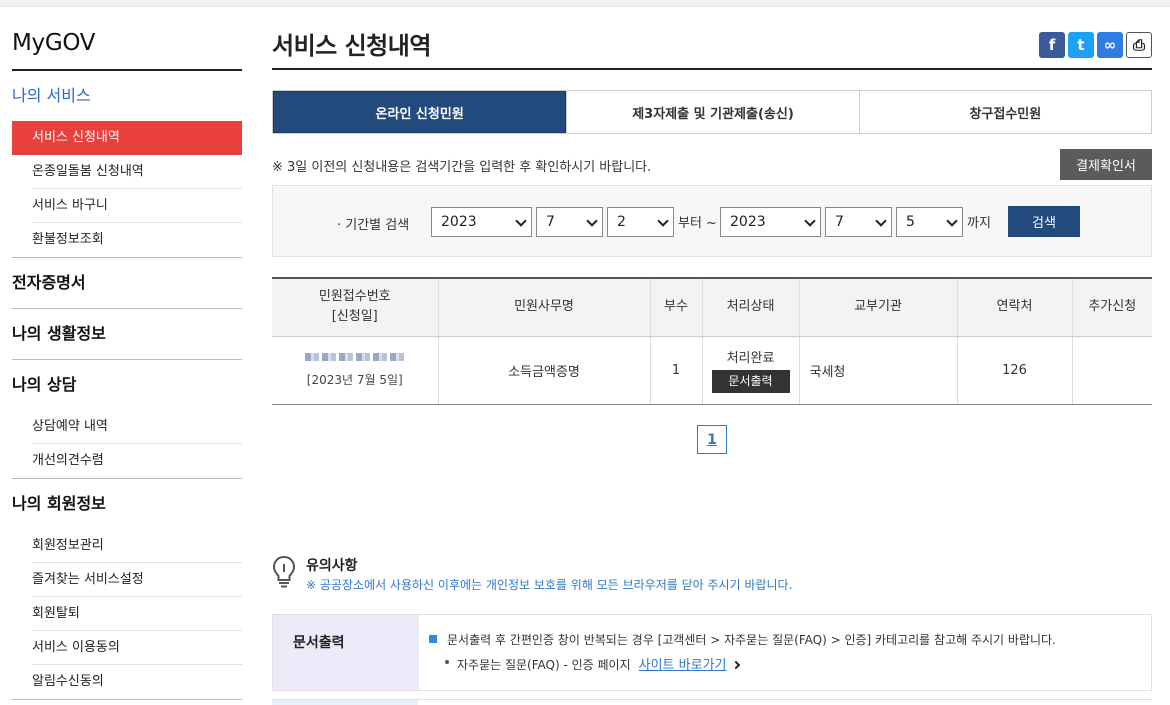 The width and height of the screenshot is (1170, 705). I want to click on from-day-value: 2, so click(621, 222).